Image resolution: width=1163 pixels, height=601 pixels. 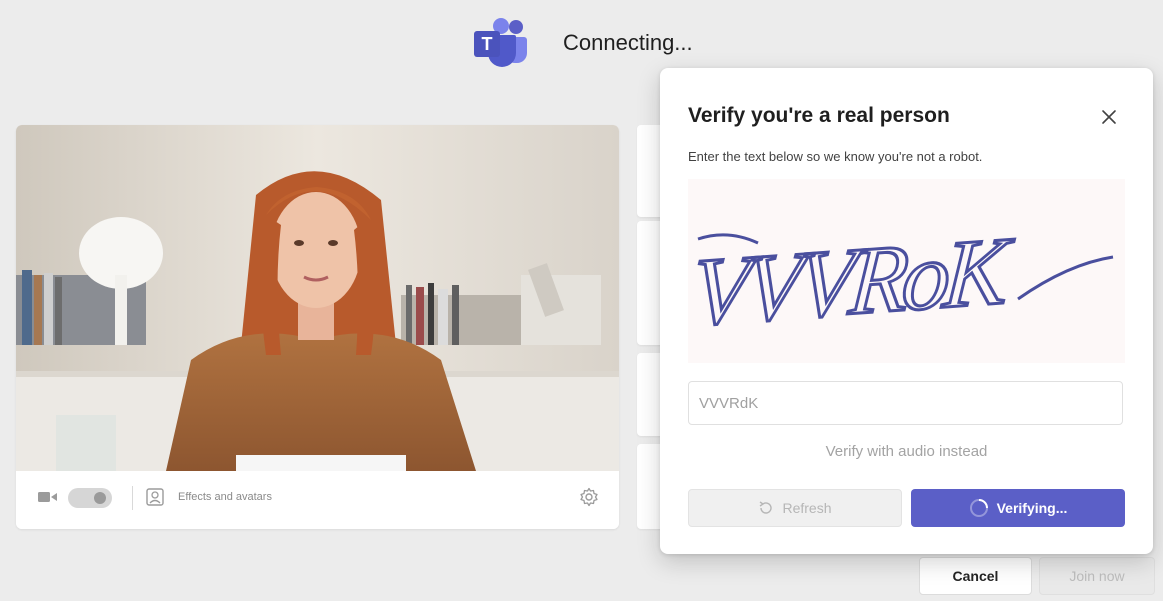 What do you see at coordinates (317, 500) in the screenshot?
I see `video-controls-bar: Effects and avatars` at bounding box center [317, 500].